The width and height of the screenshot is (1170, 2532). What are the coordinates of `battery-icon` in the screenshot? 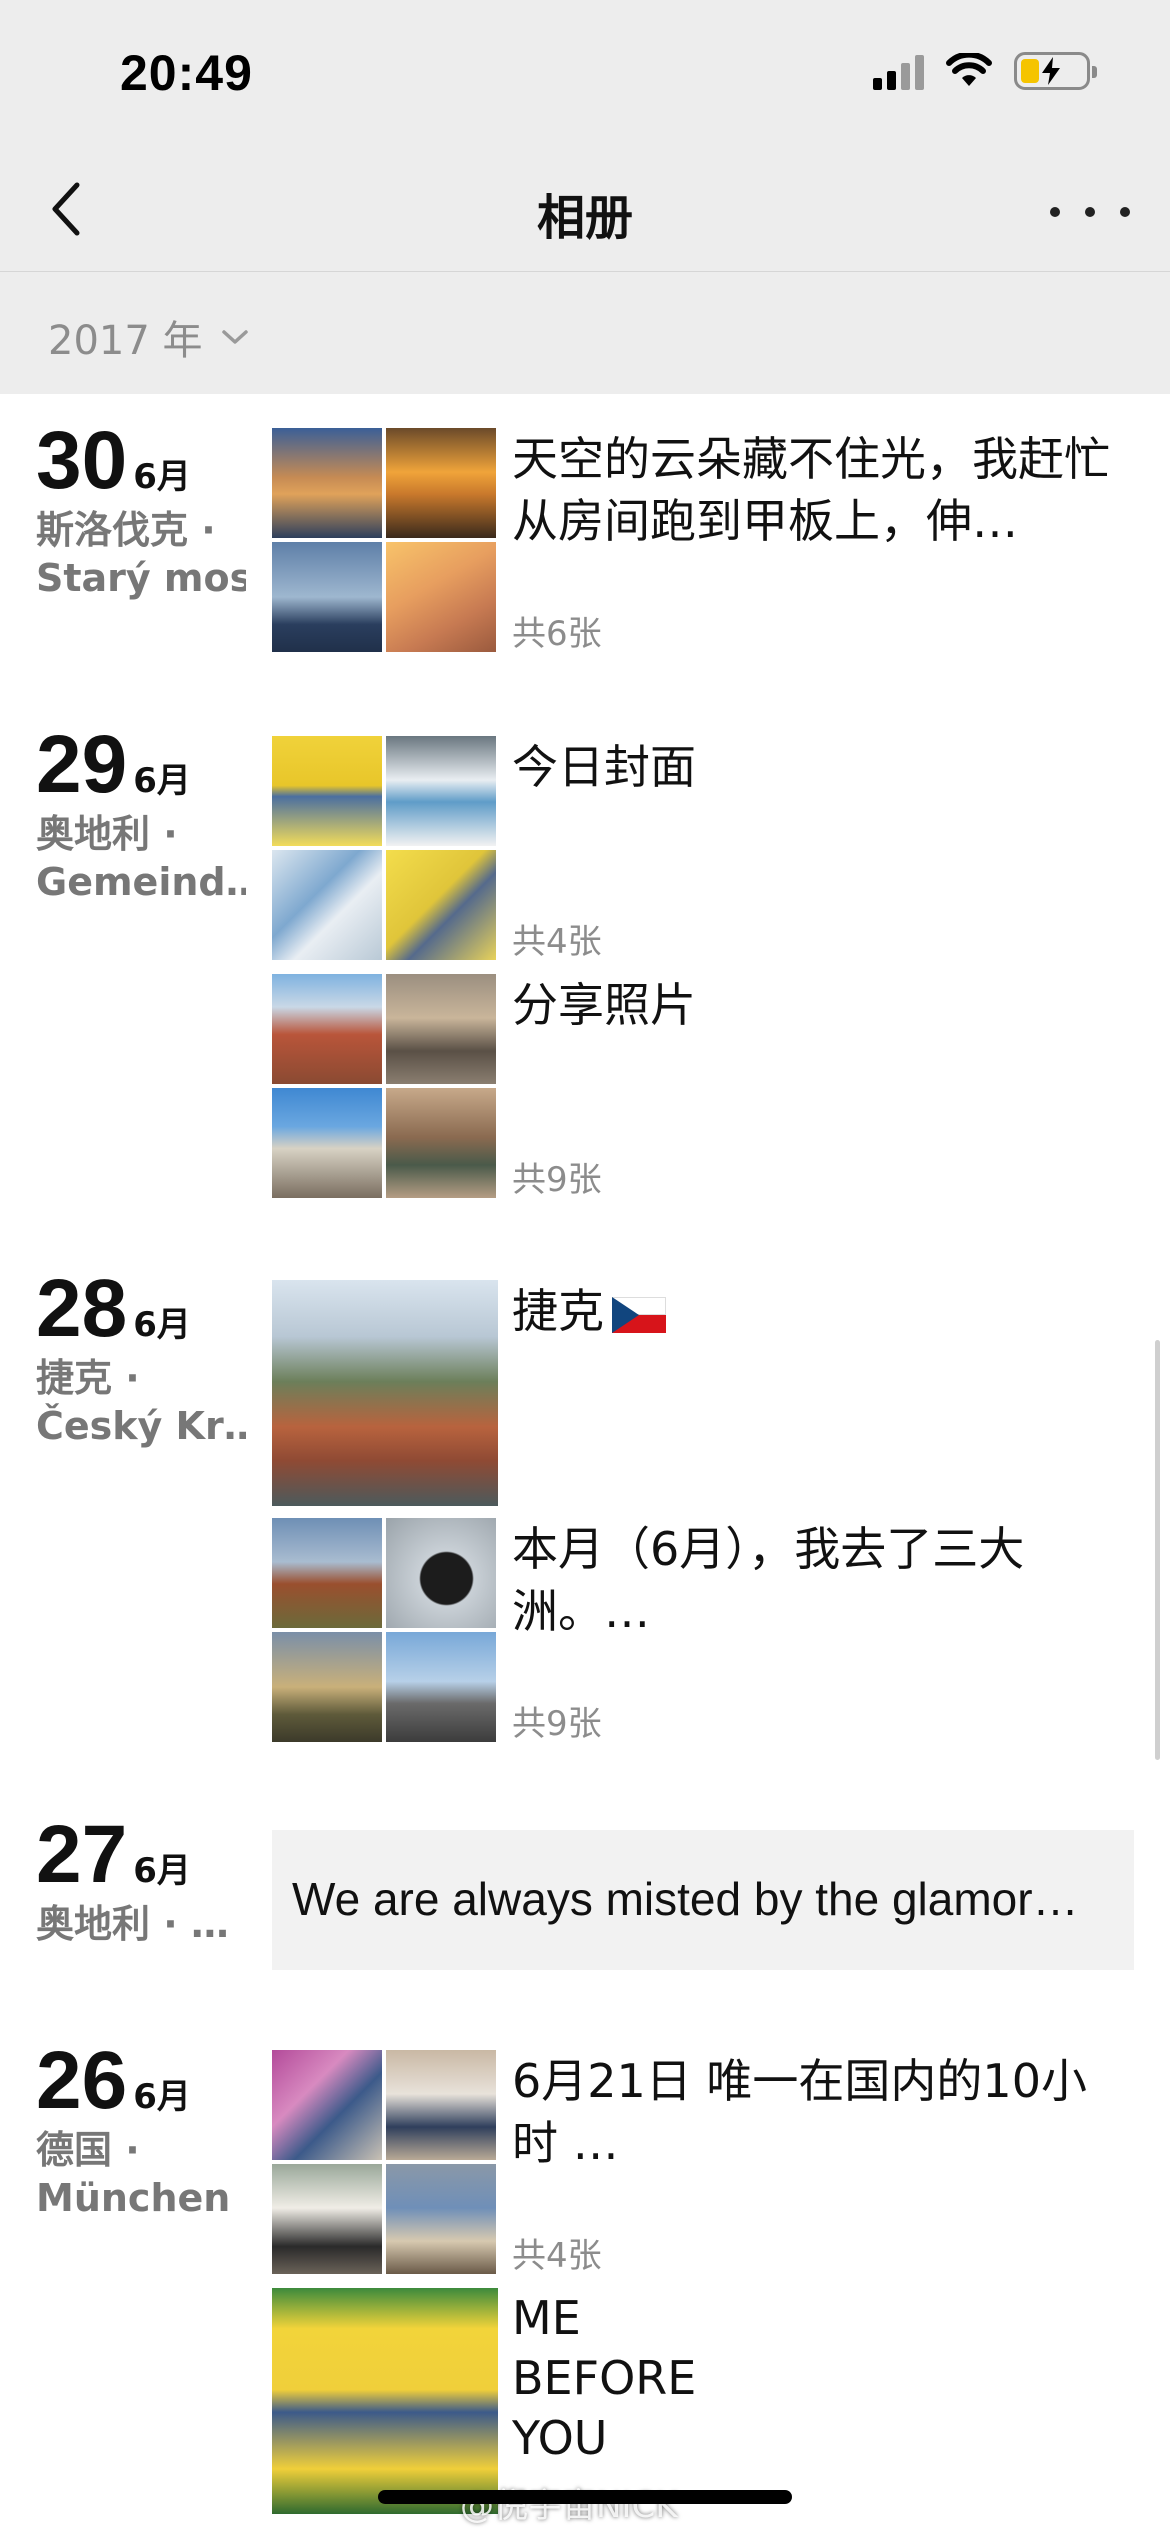 It's located at (1055, 71).